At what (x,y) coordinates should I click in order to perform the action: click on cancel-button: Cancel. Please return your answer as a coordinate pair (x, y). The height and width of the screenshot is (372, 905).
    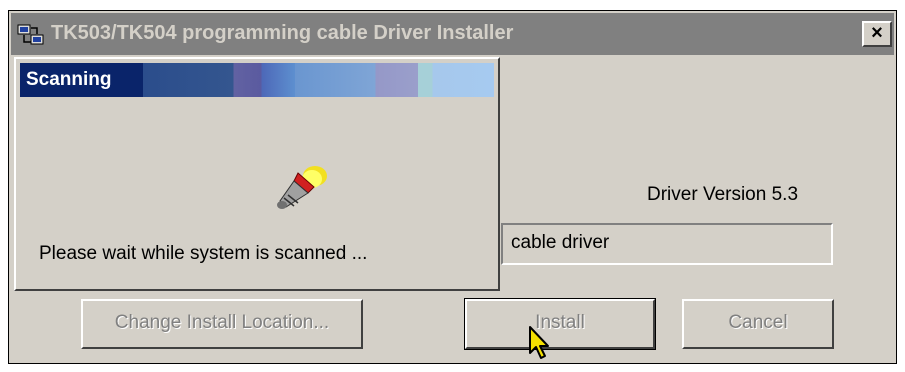
    Looking at the image, I should click on (758, 324).